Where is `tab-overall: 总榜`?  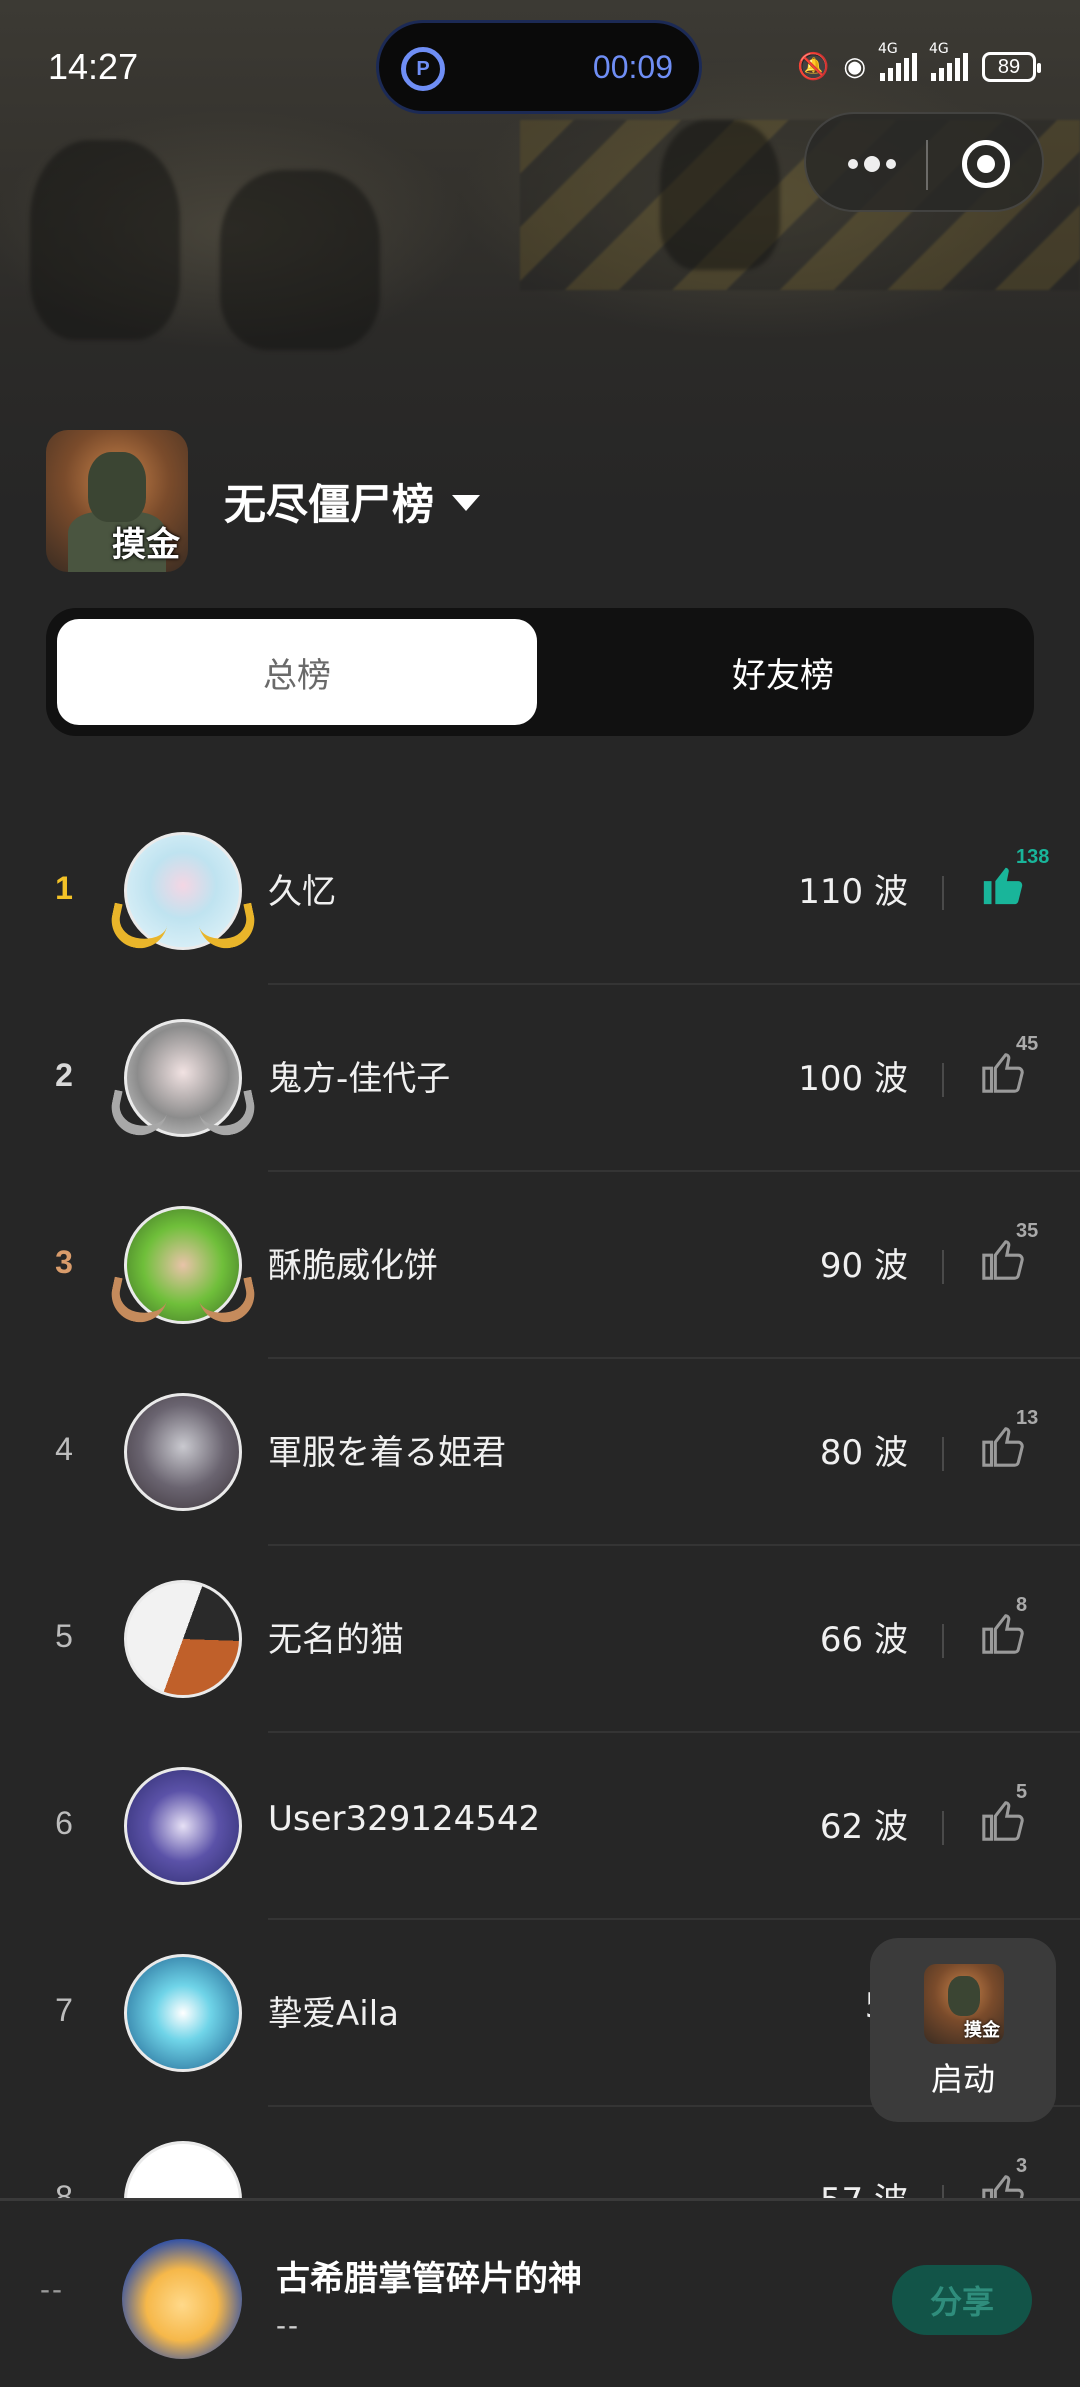
tab-overall: 总榜 is located at coordinates (297, 672).